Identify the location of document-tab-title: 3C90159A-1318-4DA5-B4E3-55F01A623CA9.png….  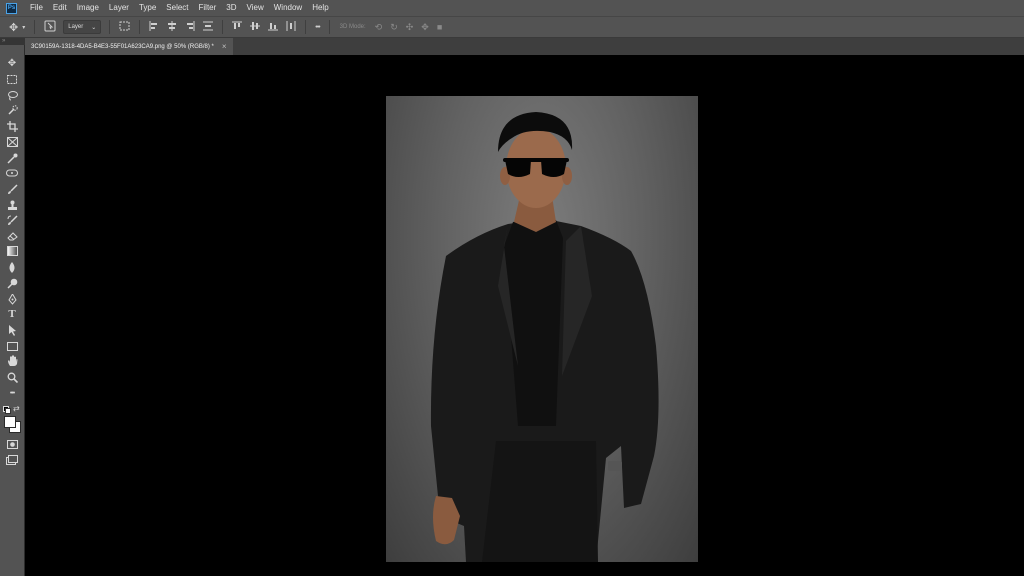
(122, 46).